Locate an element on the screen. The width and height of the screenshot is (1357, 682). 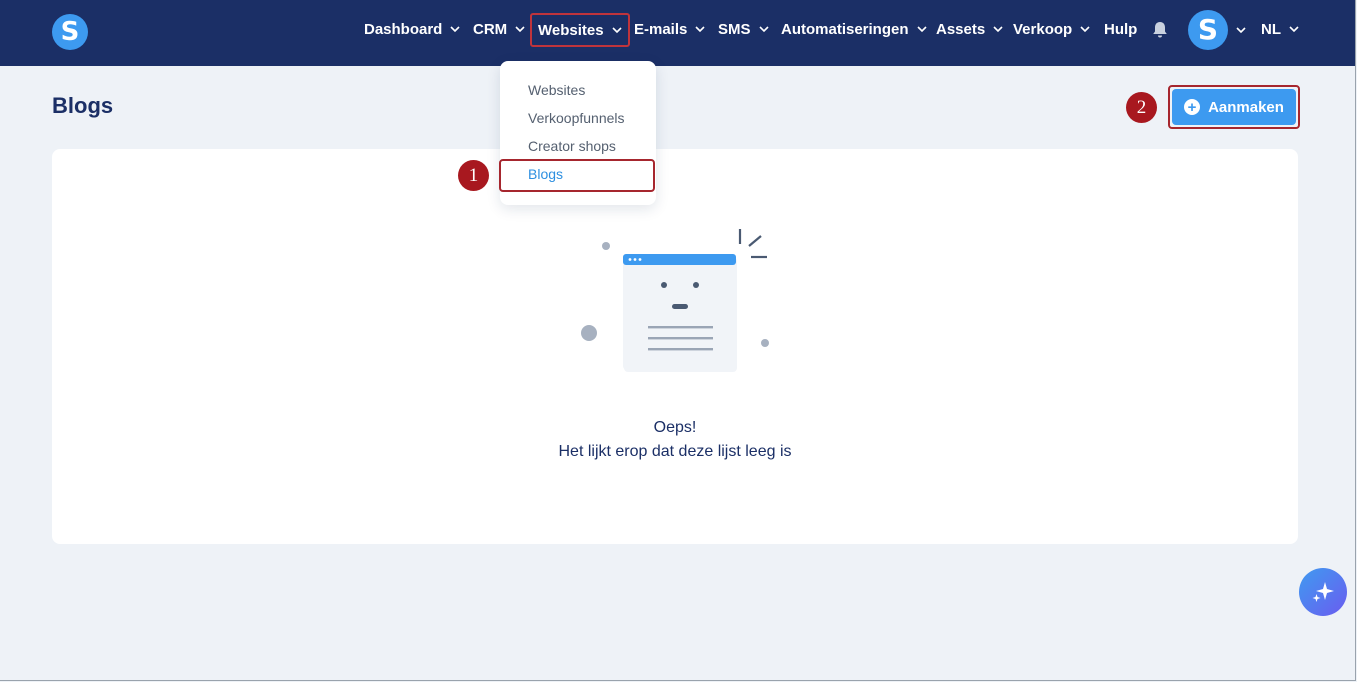
nav-label: E-mails is located at coordinates (661, 29).